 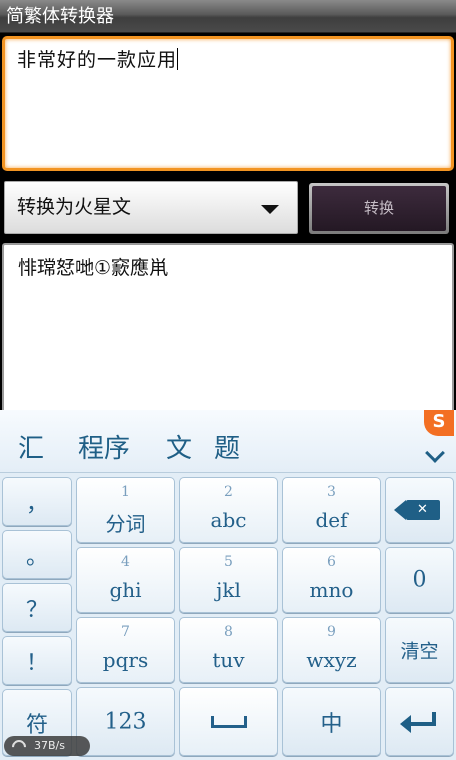 I want to click on network-speed-badge: 37B/s, so click(x=47, y=746).